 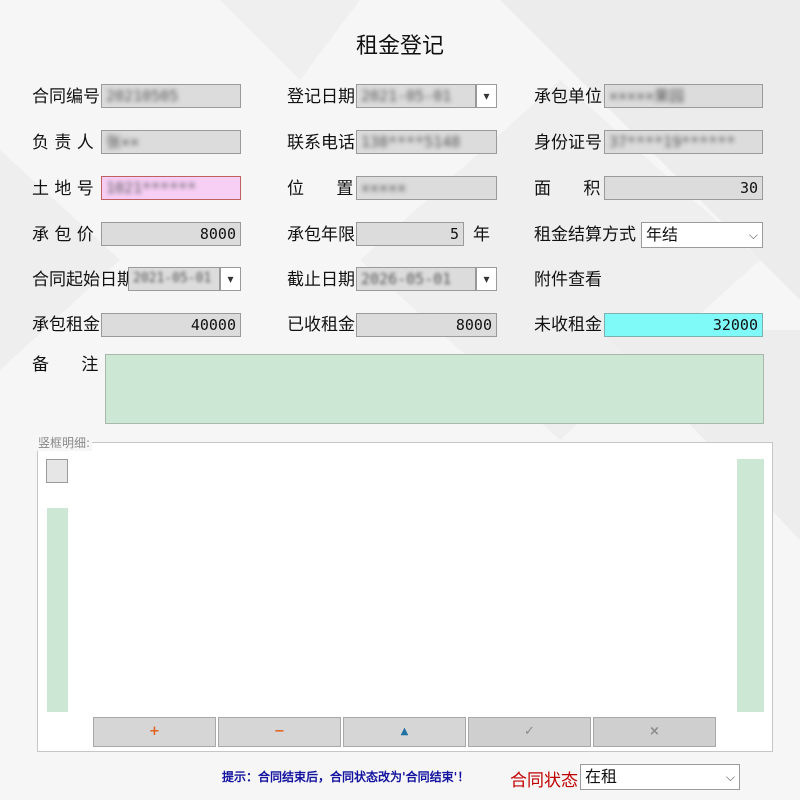 I want to click on years-unit: 年, so click(x=481, y=235).